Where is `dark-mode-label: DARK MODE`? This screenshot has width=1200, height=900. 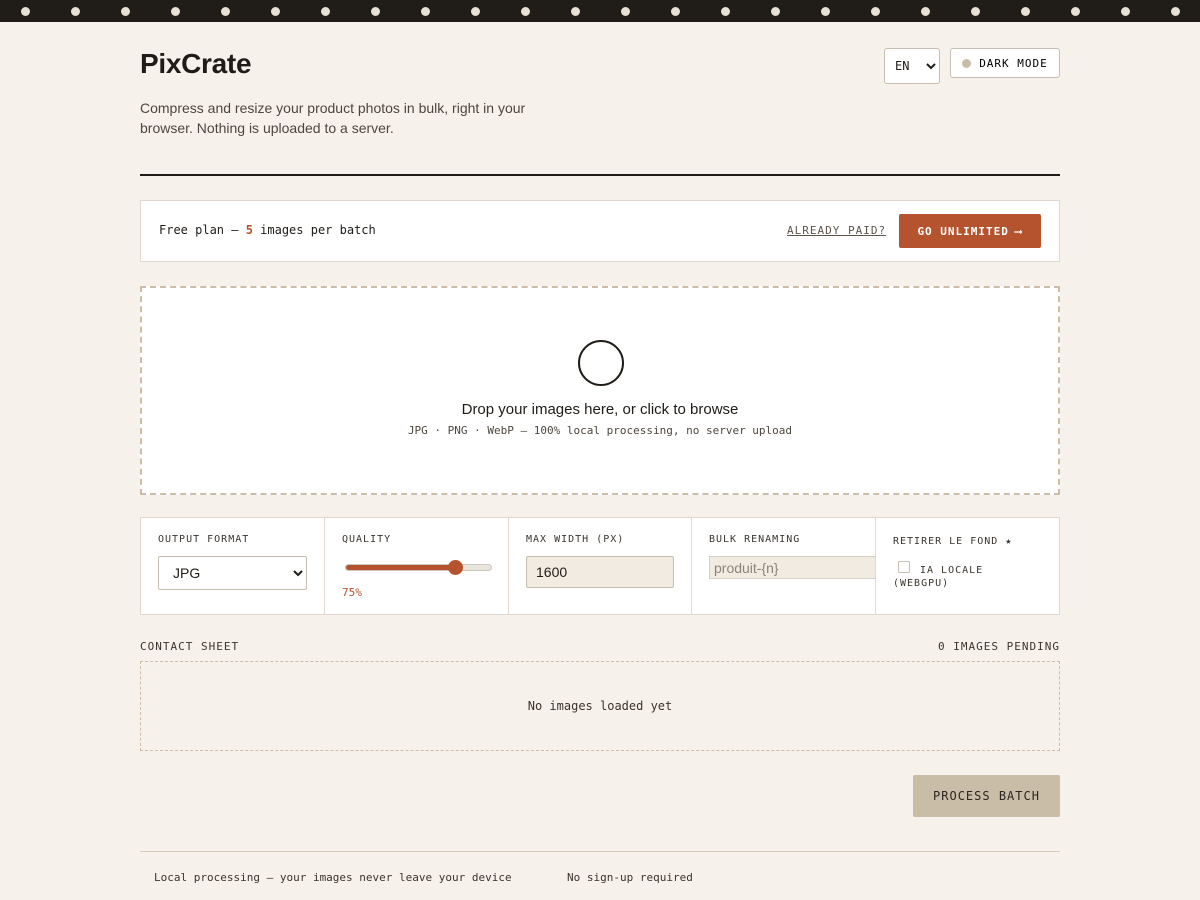
dark-mode-label: DARK MODE is located at coordinates (1013, 63).